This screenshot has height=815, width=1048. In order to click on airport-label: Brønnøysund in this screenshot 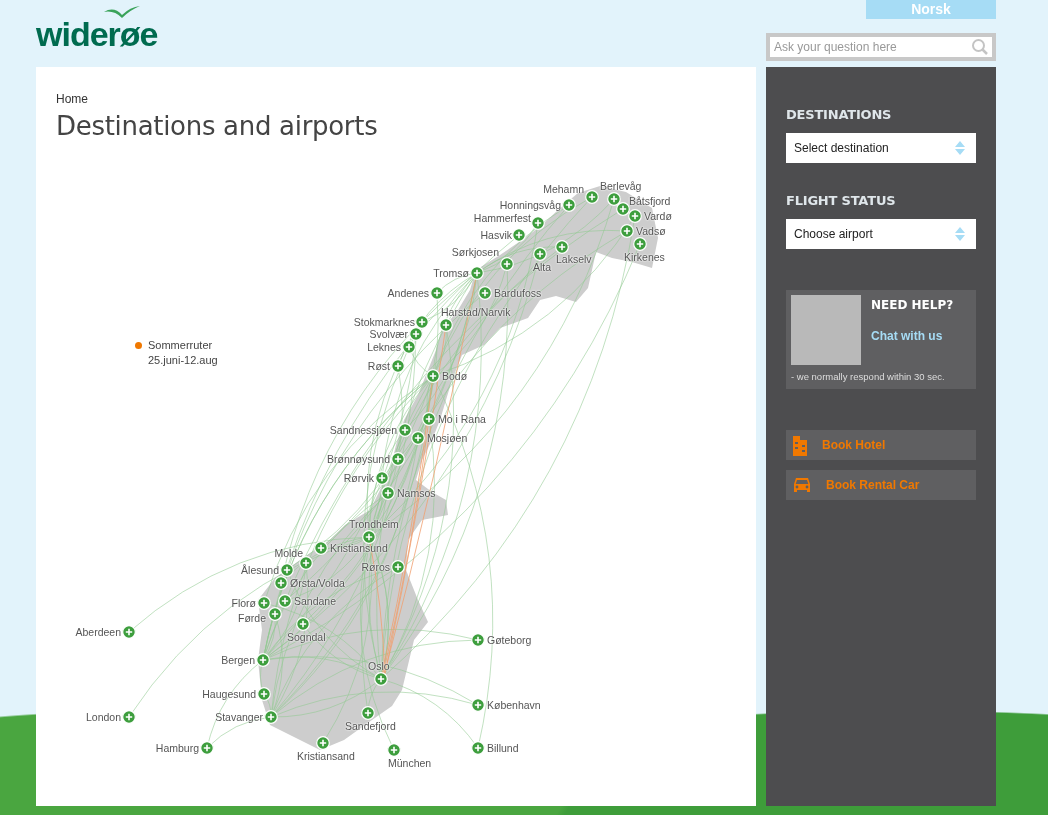, I will do `click(358, 459)`.